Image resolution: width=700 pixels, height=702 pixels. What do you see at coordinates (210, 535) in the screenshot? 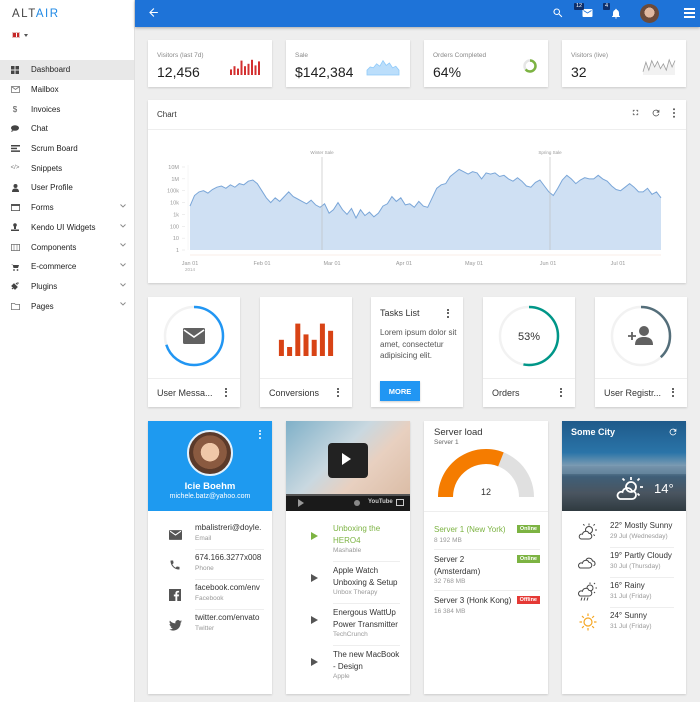
I see `contact-row-email: mbalistreri@doyle. Email` at bounding box center [210, 535].